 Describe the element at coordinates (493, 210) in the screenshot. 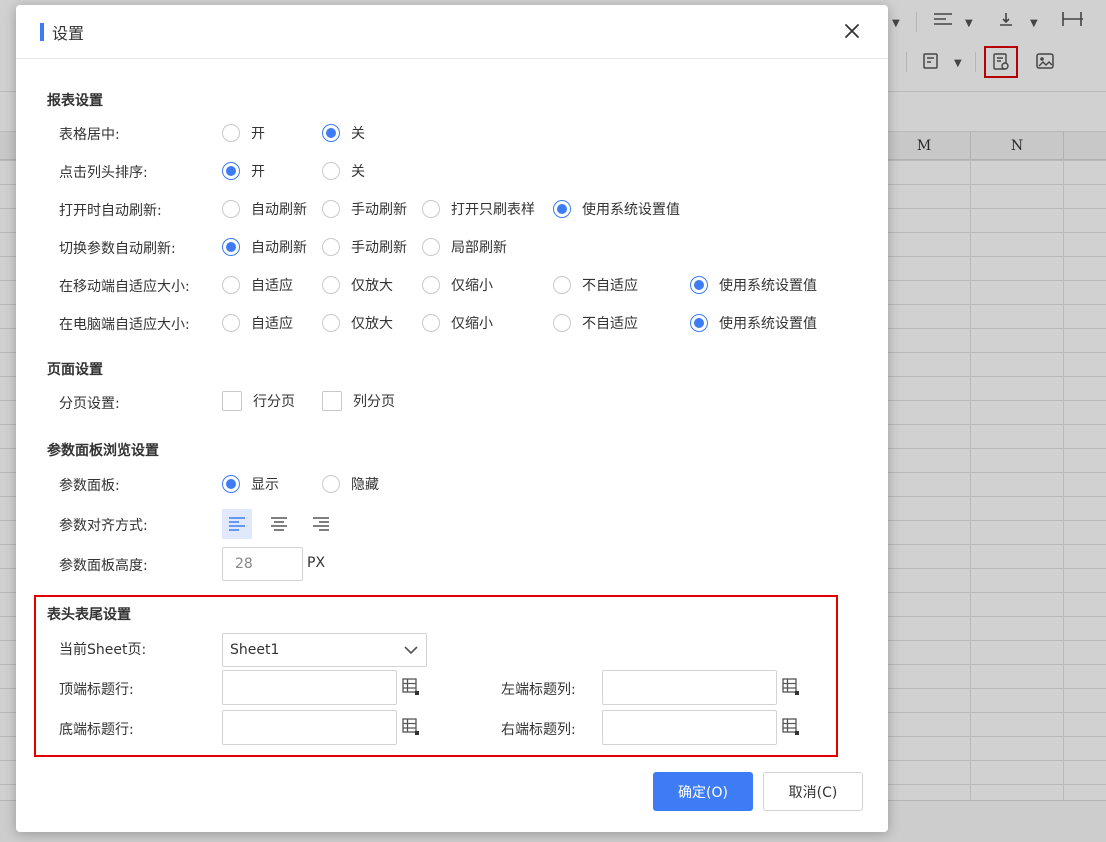

I see `report-option-label: 打开只刷表样` at that location.